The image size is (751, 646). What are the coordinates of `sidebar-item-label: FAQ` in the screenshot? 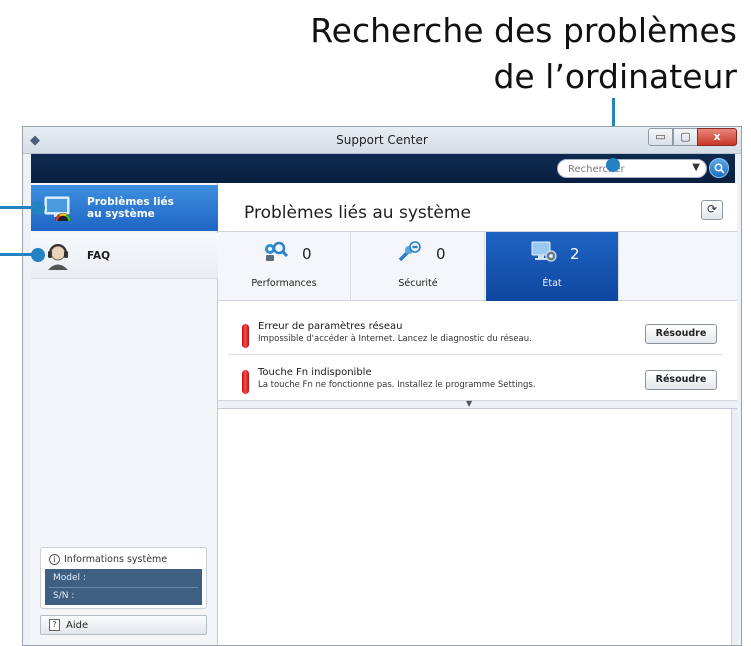 It's located at (99, 256).